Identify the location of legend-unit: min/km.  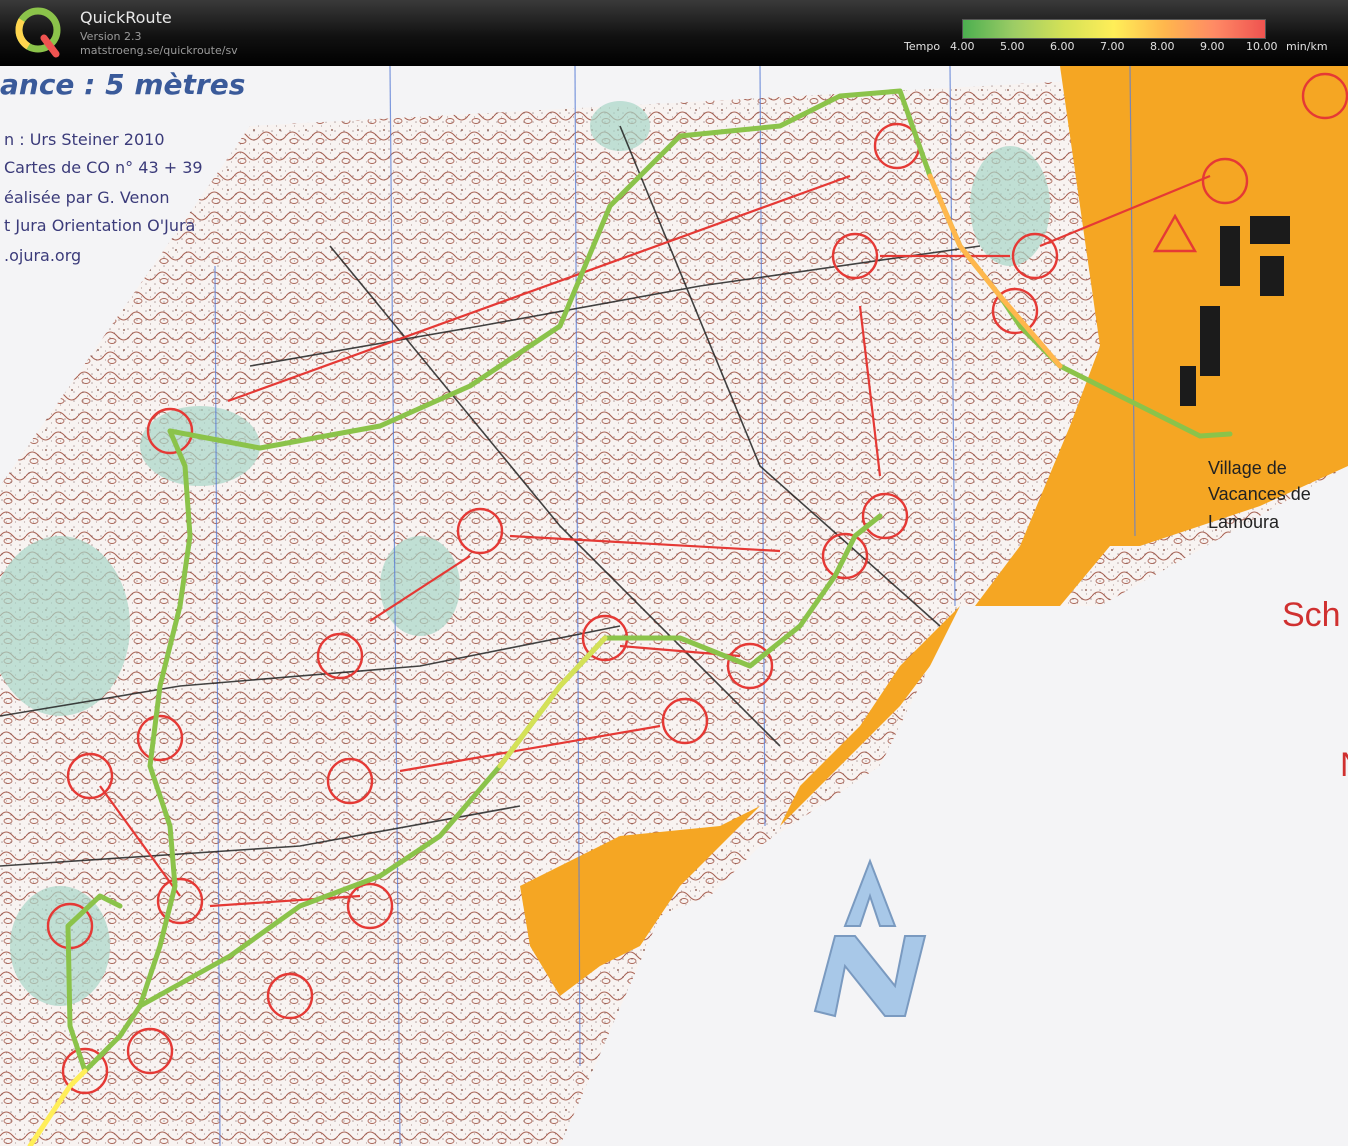
(1307, 46).